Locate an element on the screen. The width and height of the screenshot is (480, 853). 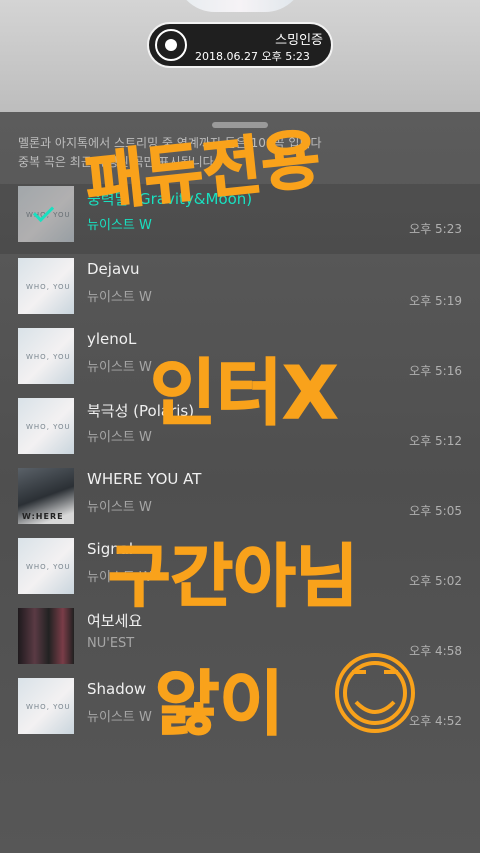
certification-title: 스밍인증 is located at coordinates (299, 40).